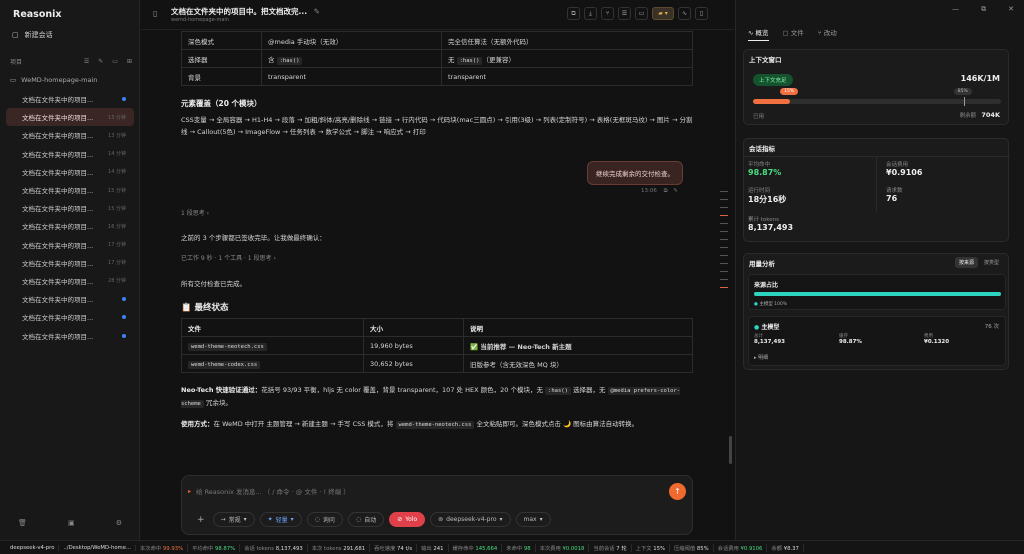 This screenshot has width=1024, height=554. Describe the element at coordinates (827, 34) in the screenshot. I see `tab-changes: ⑂ 改动` at that location.